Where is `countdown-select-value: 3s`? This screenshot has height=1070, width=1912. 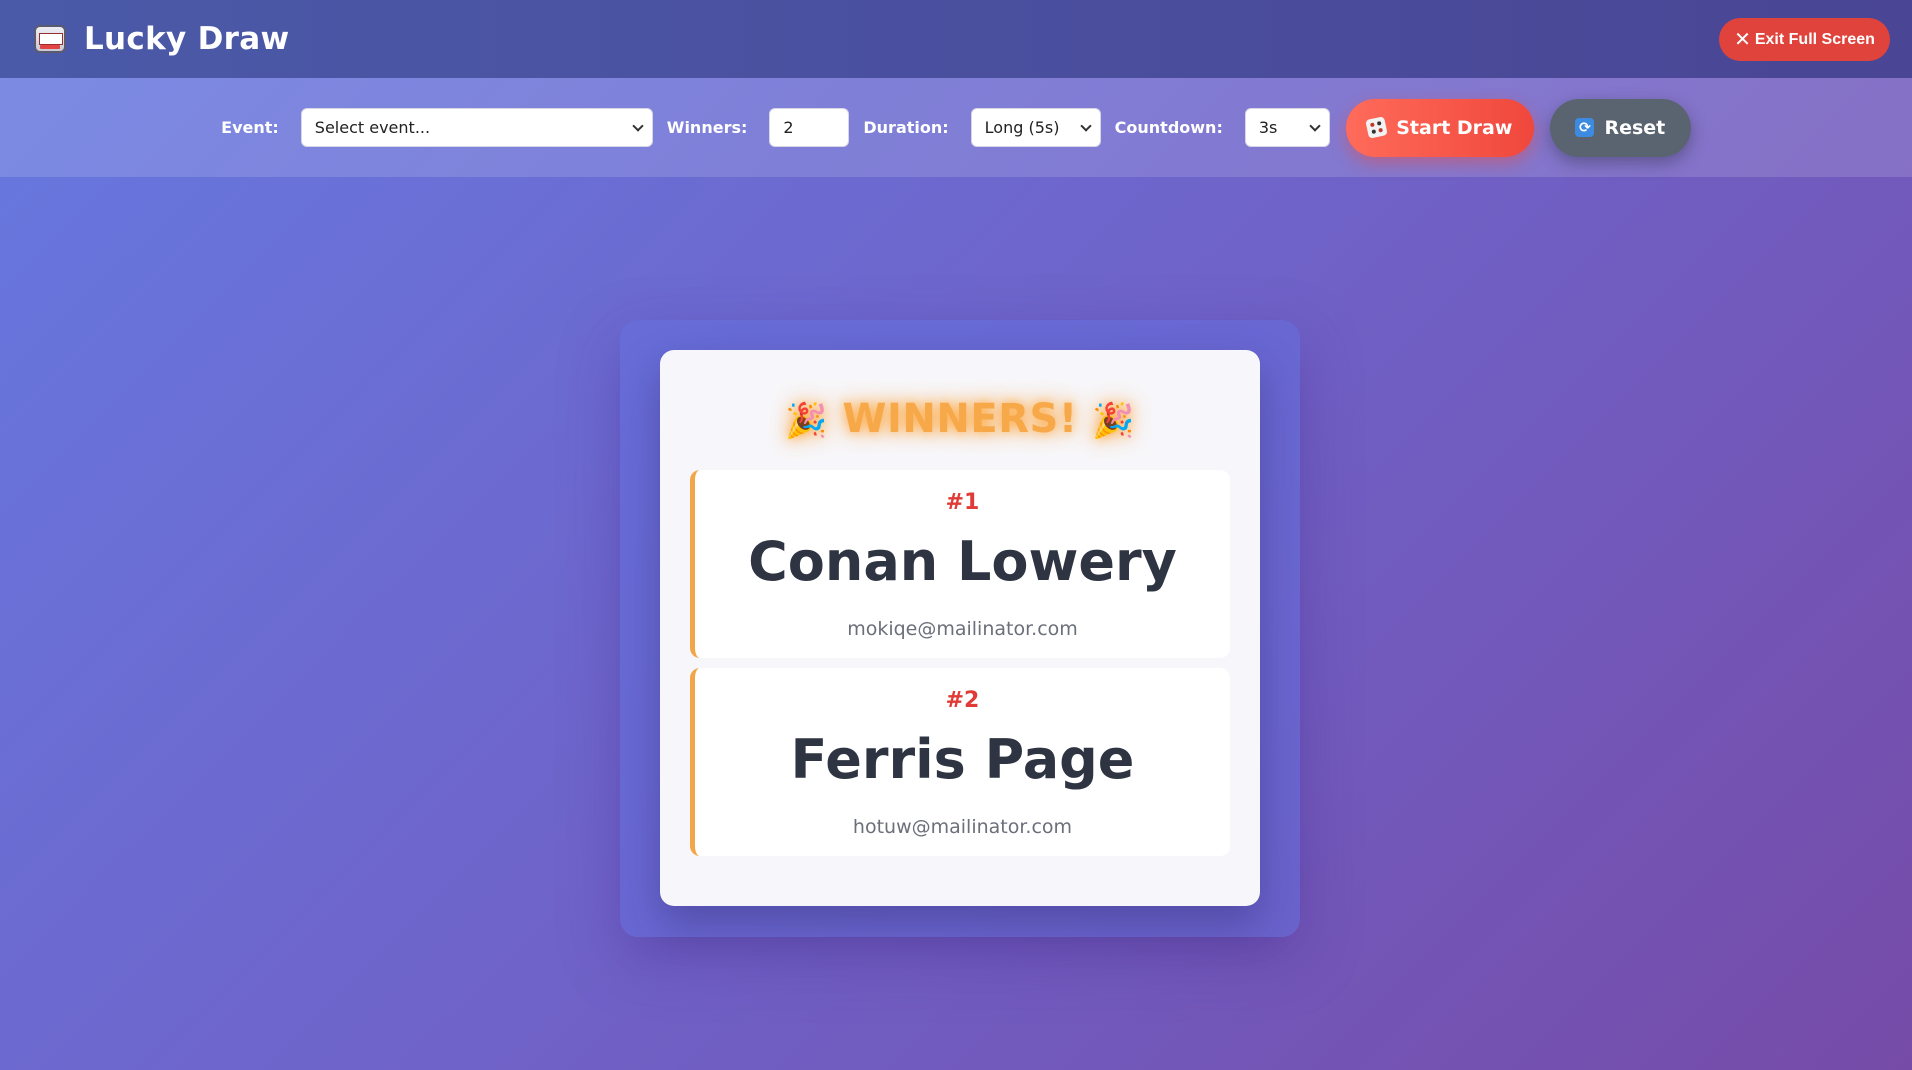
countdown-select-value: 3s is located at coordinates (1268, 127).